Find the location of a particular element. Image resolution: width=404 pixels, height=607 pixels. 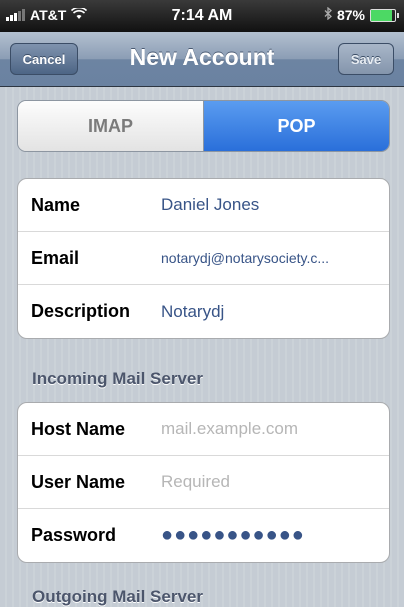

bluetooth-icon is located at coordinates (328, 14).